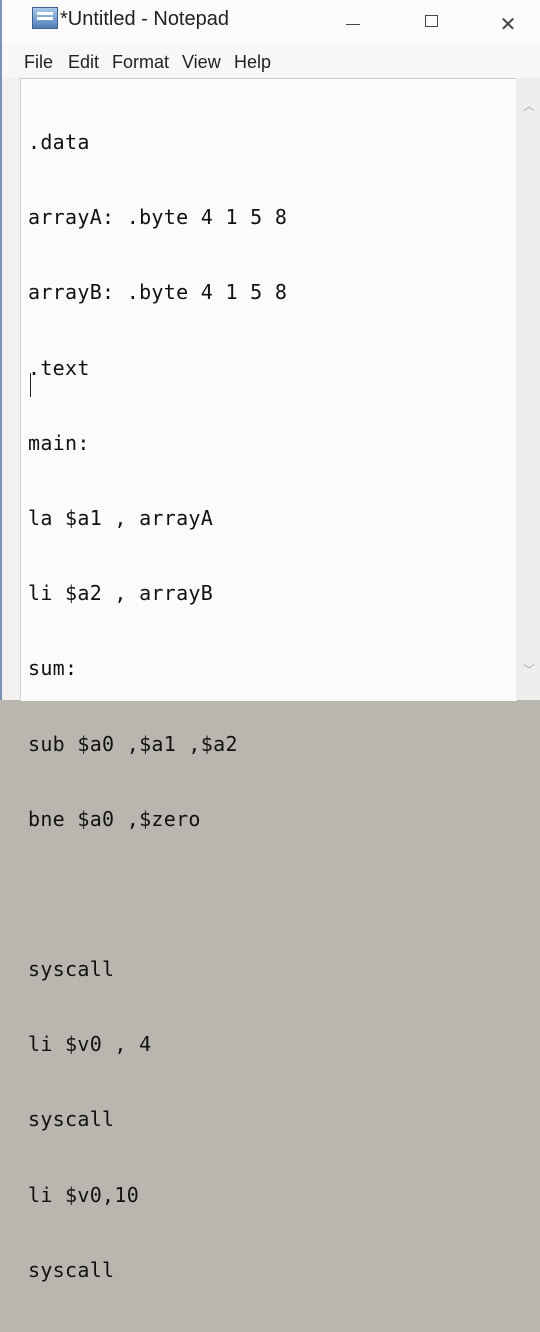 The width and height of the screenshot is (540, 1332). Describe the element at coordinates (528, 106) in the screenshot. I see `scroll-up-icon: ︿` at that location.